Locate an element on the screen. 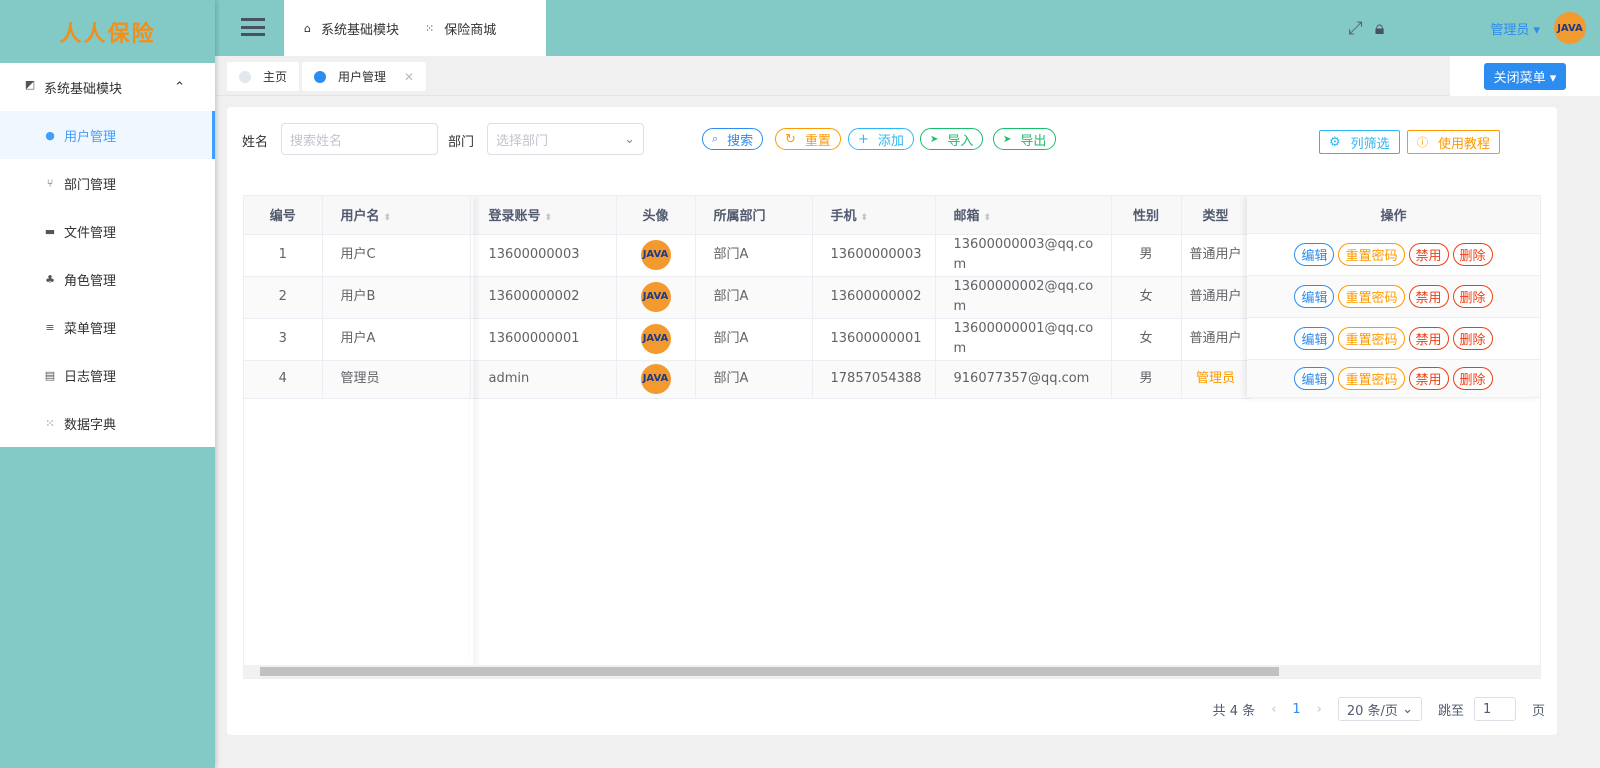 The image size is (1600, 768). sidebar-item-label: 数据字典 is located at coordinates (90, 425).